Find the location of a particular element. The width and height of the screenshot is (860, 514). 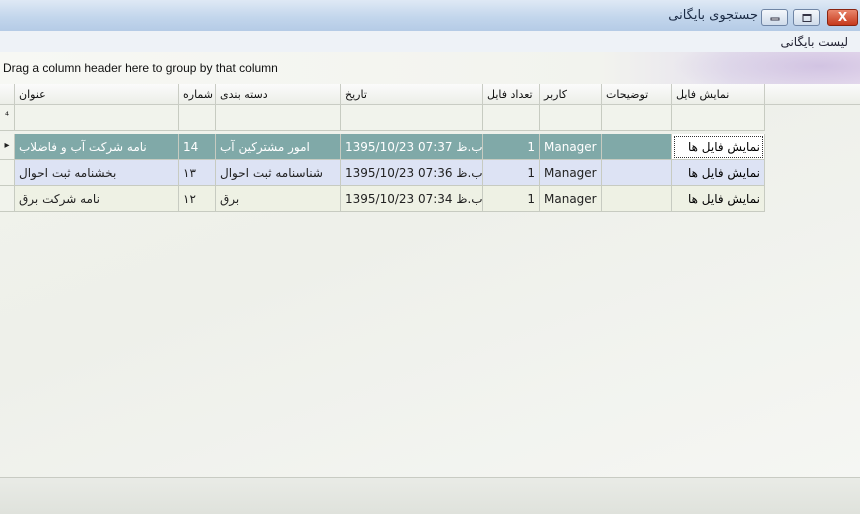

cell-category: شناسنامه ثبت احوال is located at coordinates (278, 173).